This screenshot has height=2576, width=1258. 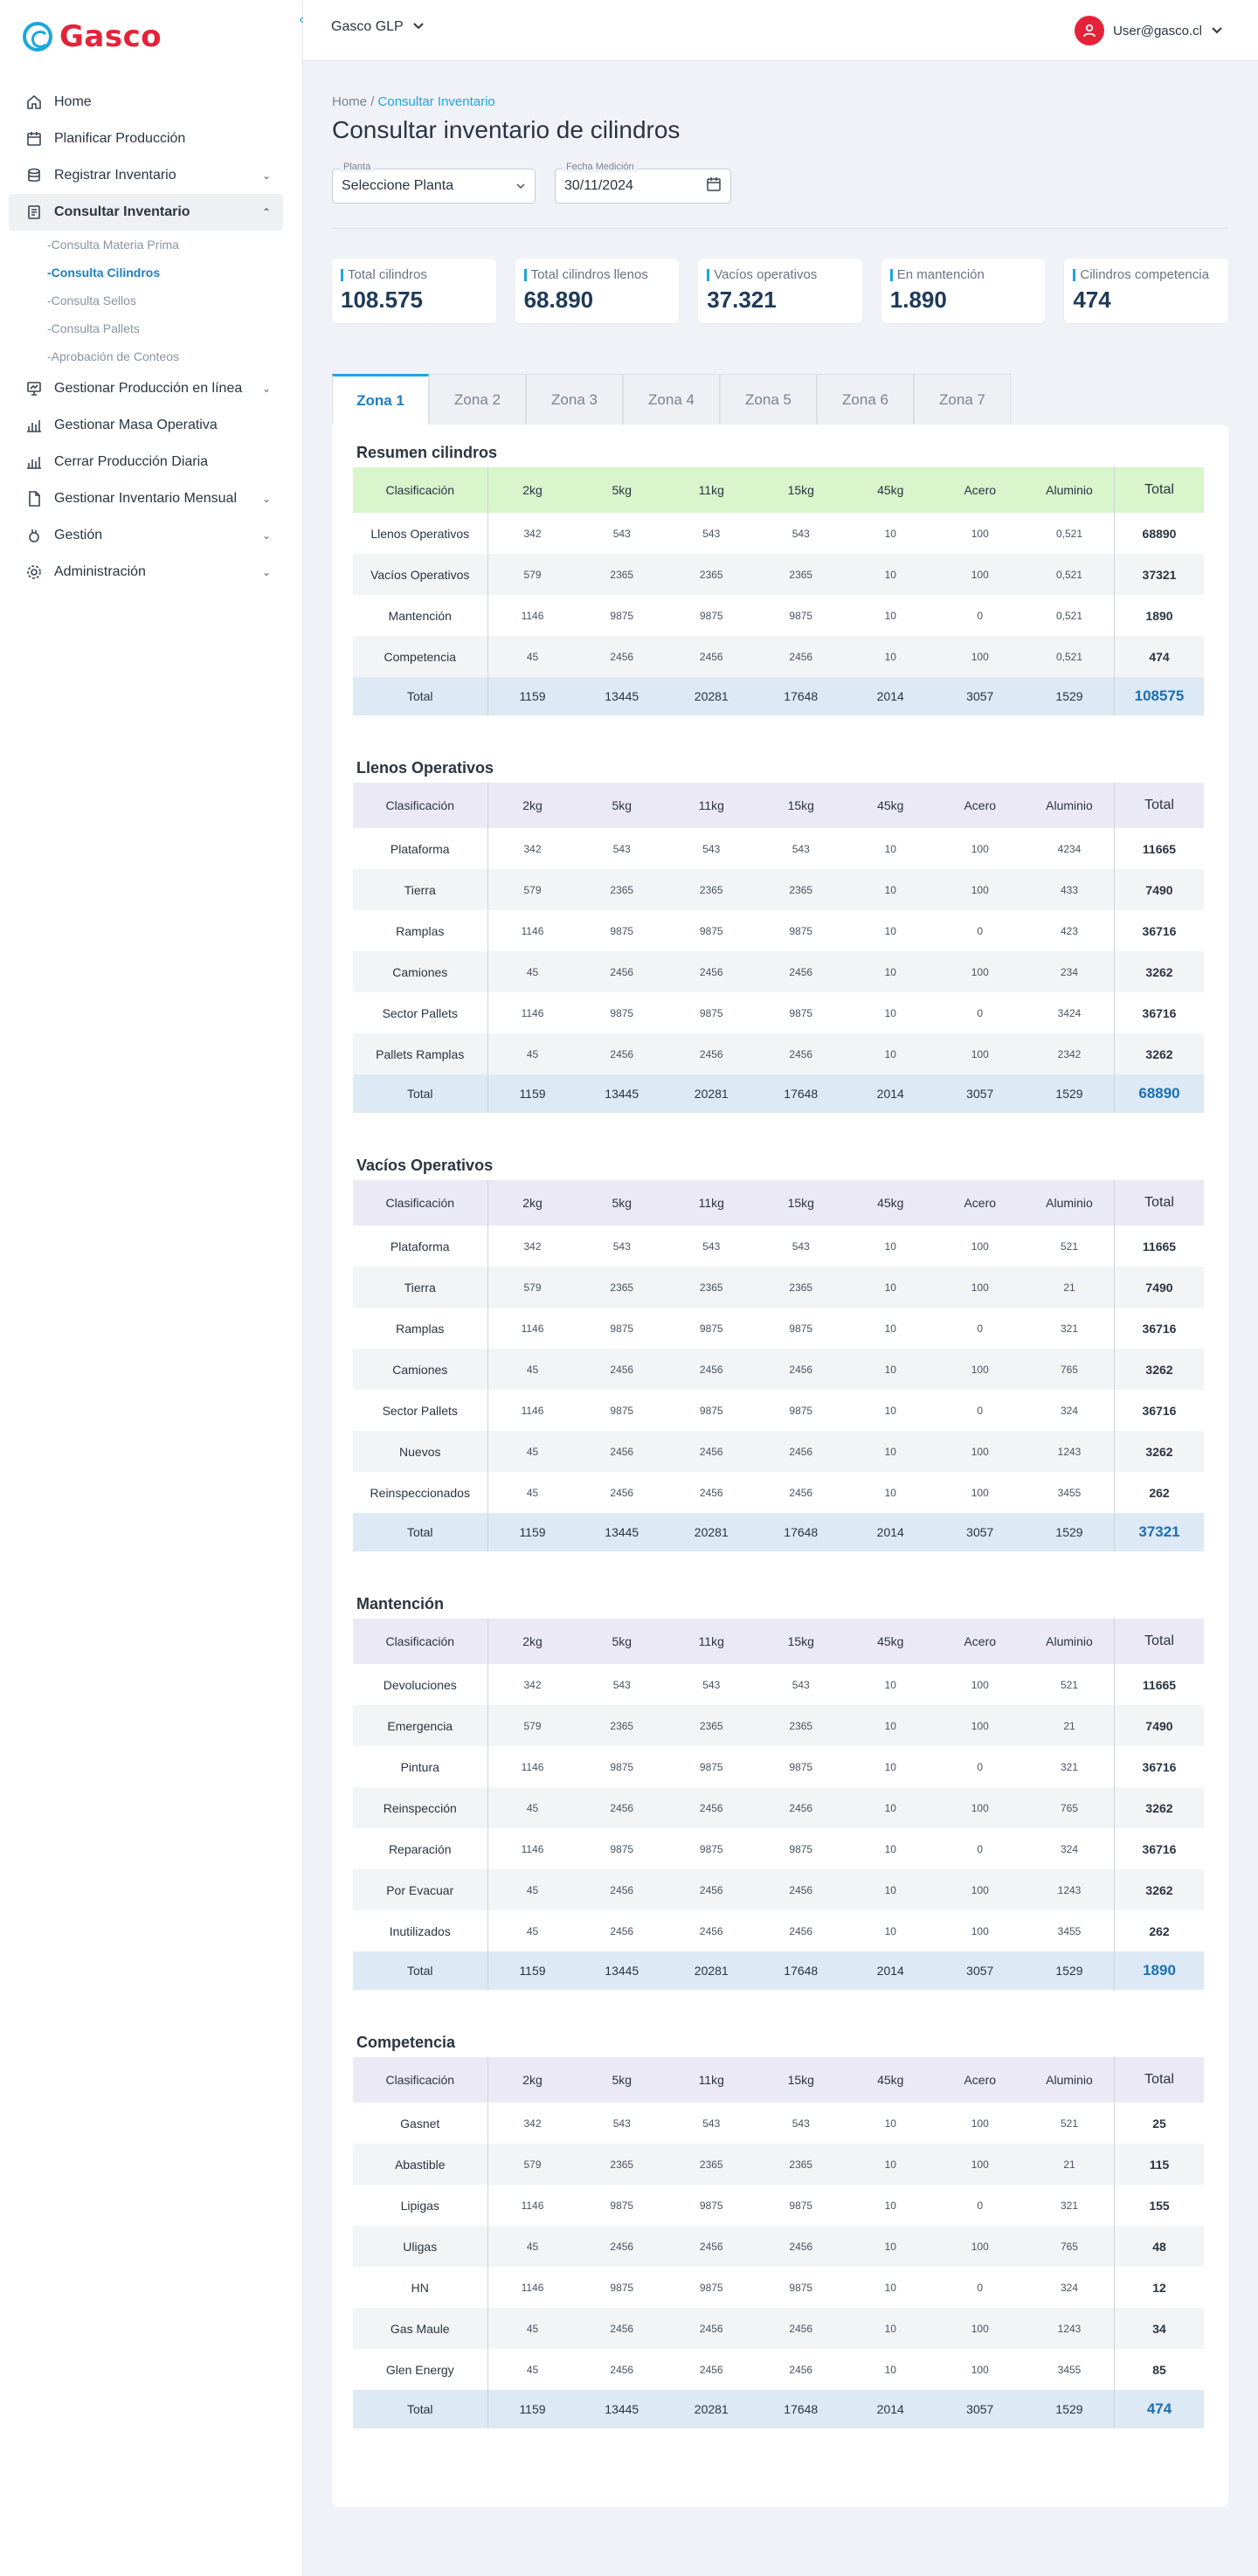 What do you see at coordinates (165, 245) in the screenshot?
I see `subitem-materia-prima: -Consulta Materia Prima` at bounding box center [165, 245].